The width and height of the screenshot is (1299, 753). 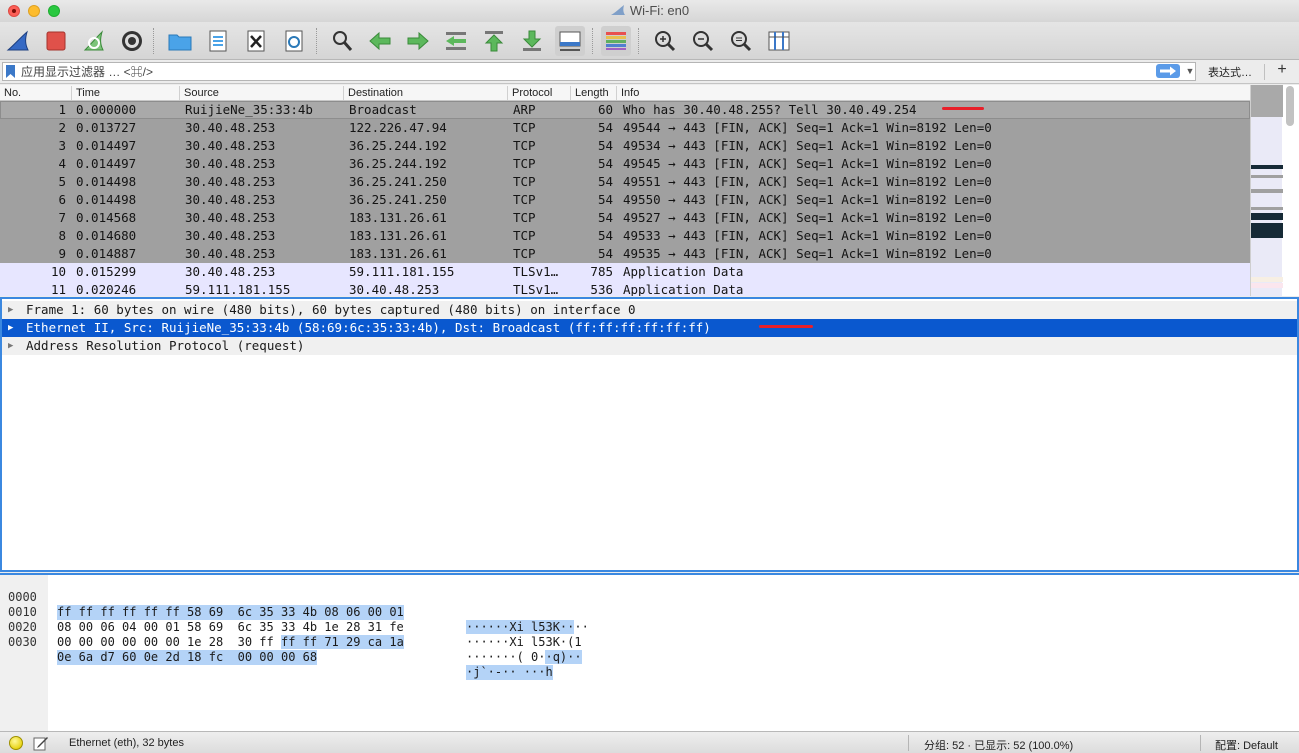 I want to click on status-message: Ethernet (eth), 32 bytes, so click(x=126, y=743).